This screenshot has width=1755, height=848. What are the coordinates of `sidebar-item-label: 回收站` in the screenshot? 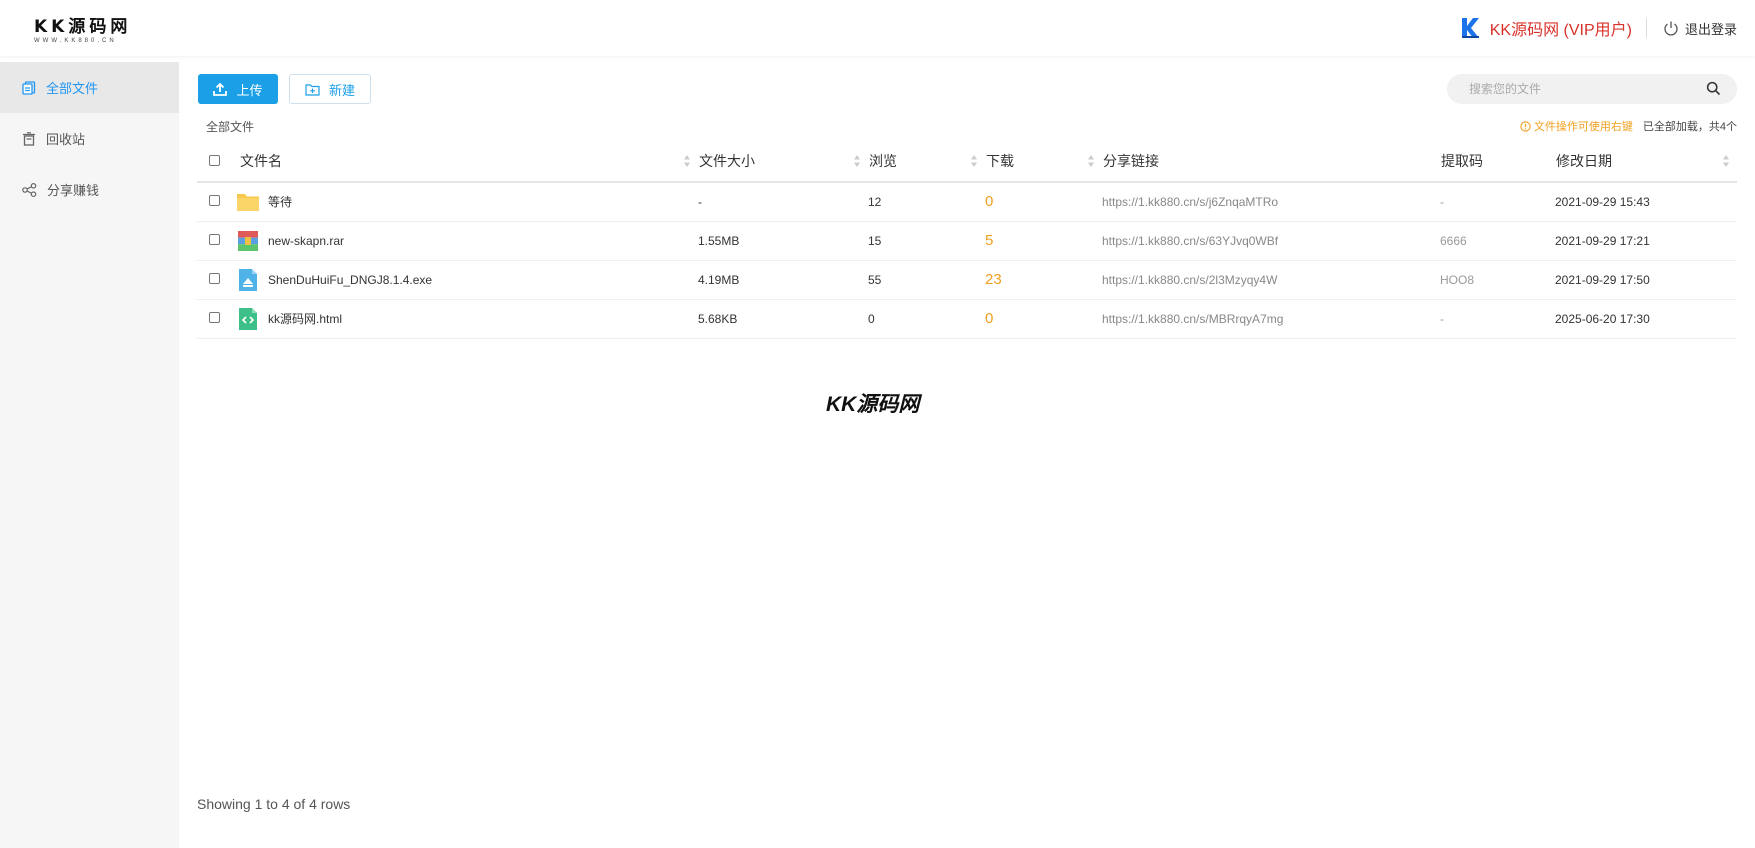 It's located at (66, 139).